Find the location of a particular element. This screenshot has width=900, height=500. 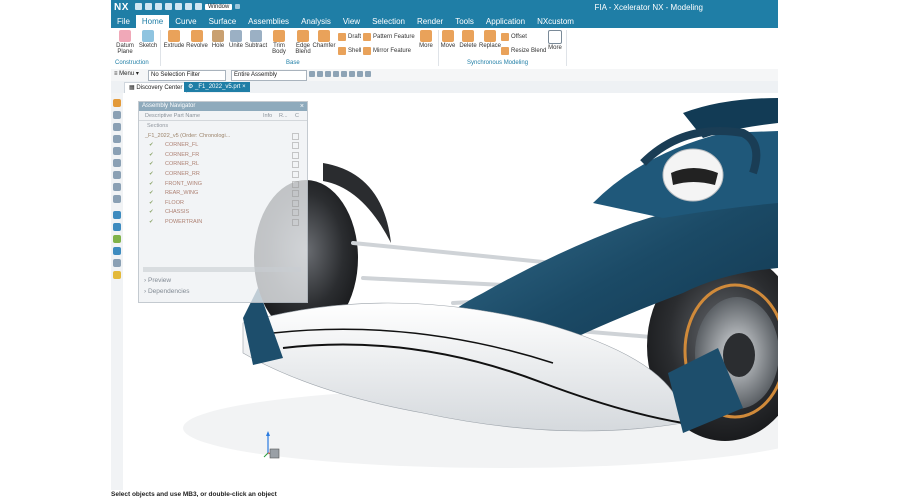

tree-row-component: ✔ CHASSIS is located at coordinates (223, 212).